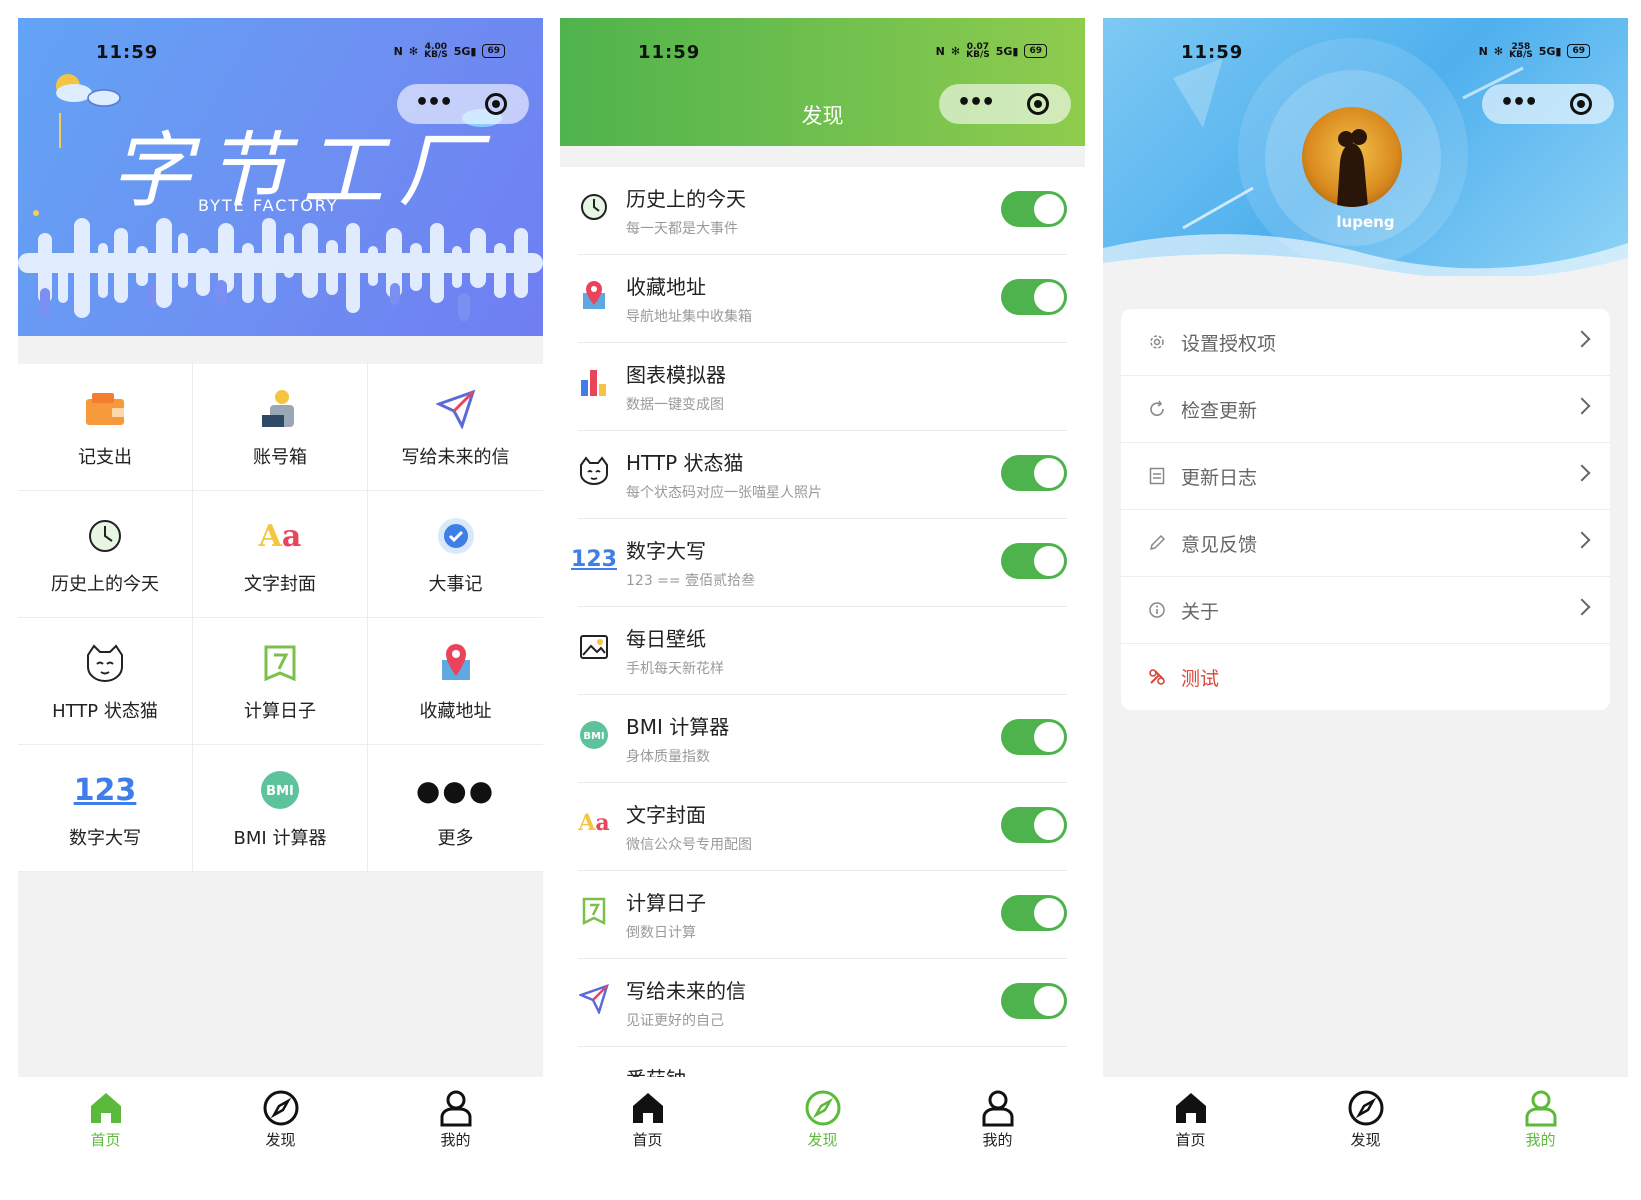  What do you see at coordinates (594, 911) in the screenshot?
I see `calendar-7-icon` at bounding box center [594, 911].